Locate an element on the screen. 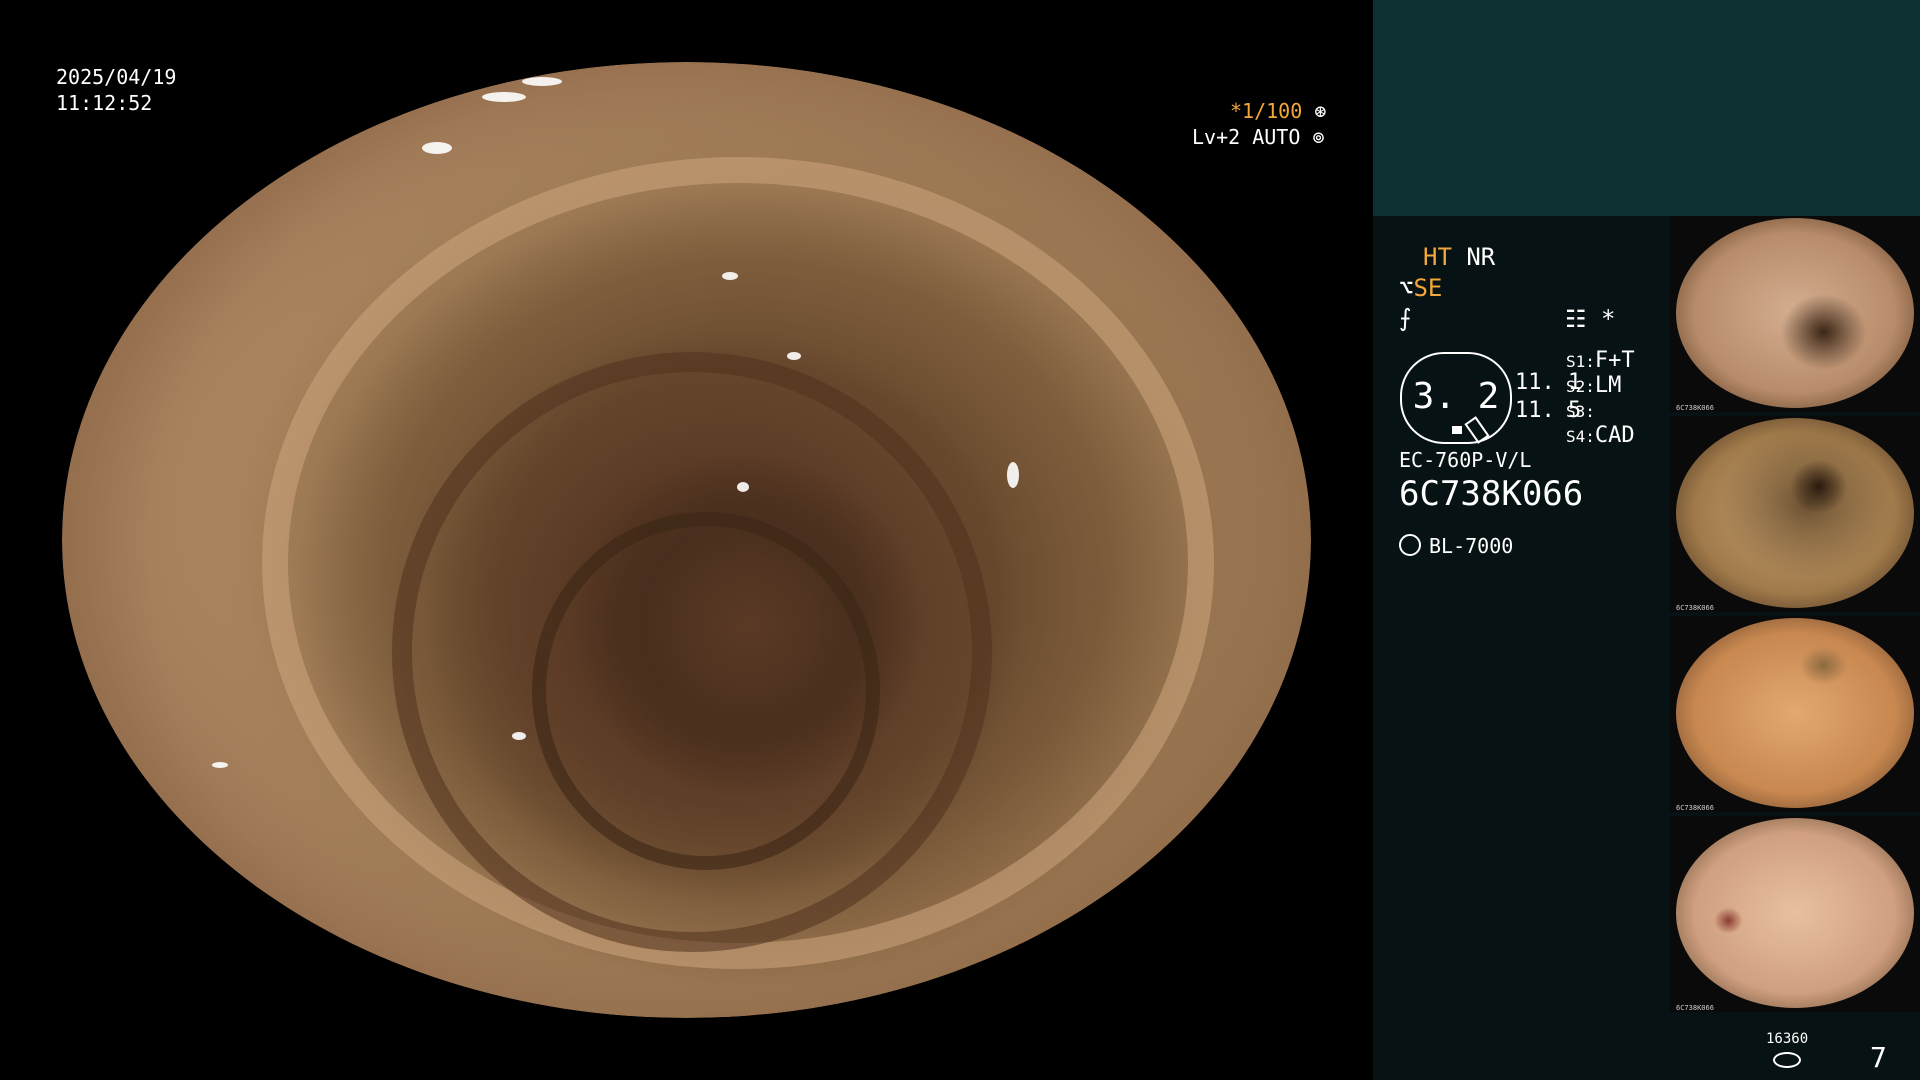 This screenshot has height=1080, width=1920. colon-fold-inner is located at coordinates (706, 691).